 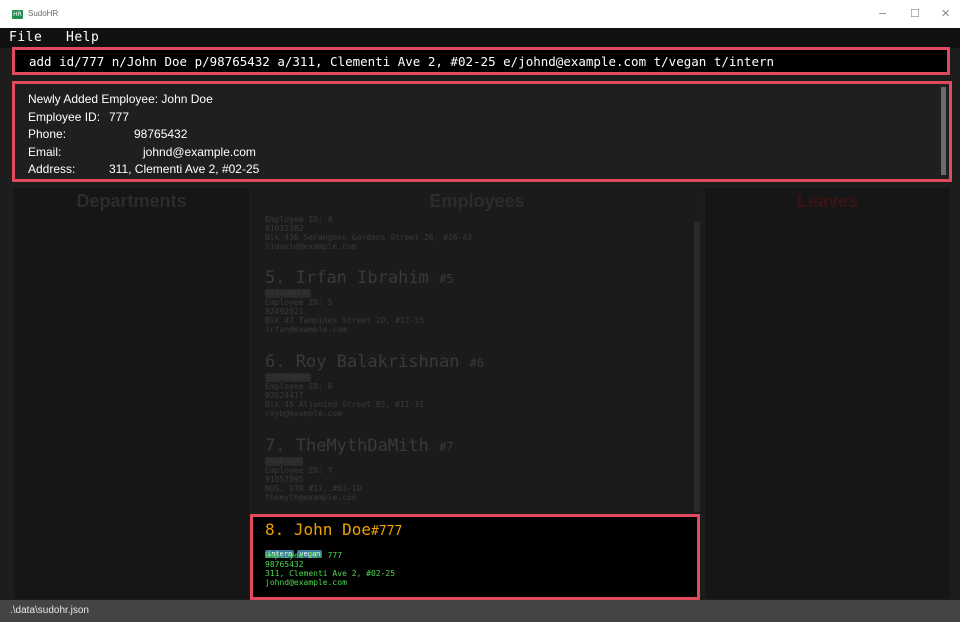 What do you see at coordinates (284, 461) in the screenshot?
I see `employee-tag: nonbinar` at bounding box center [284, 461].